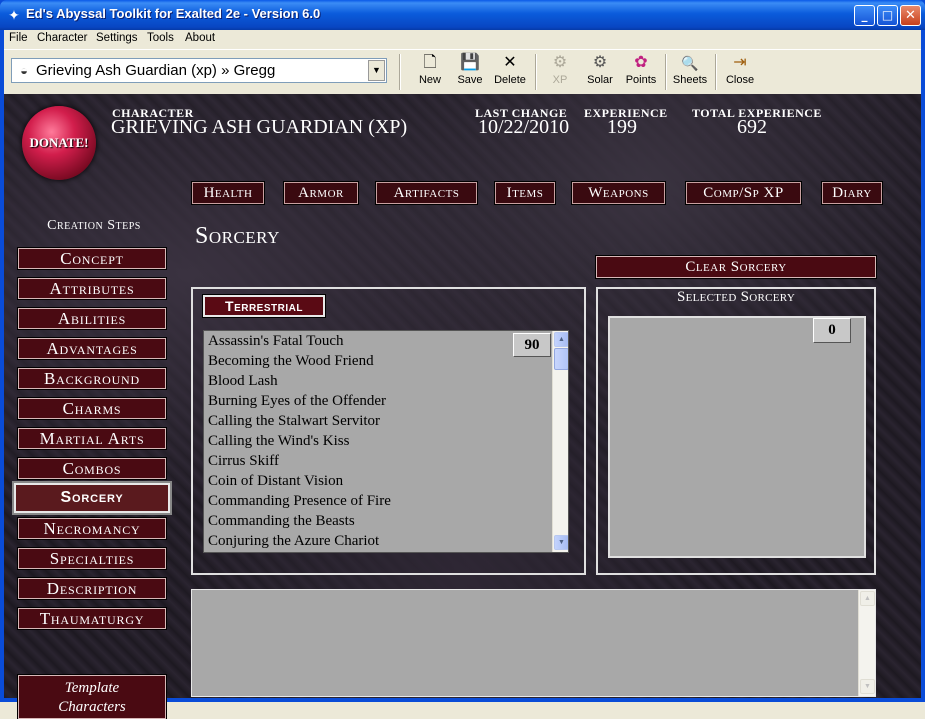  Describe the element at coordinates (690, 73) in the screenshot. I see `sheets-button: 🔍 Sheets` at that location.